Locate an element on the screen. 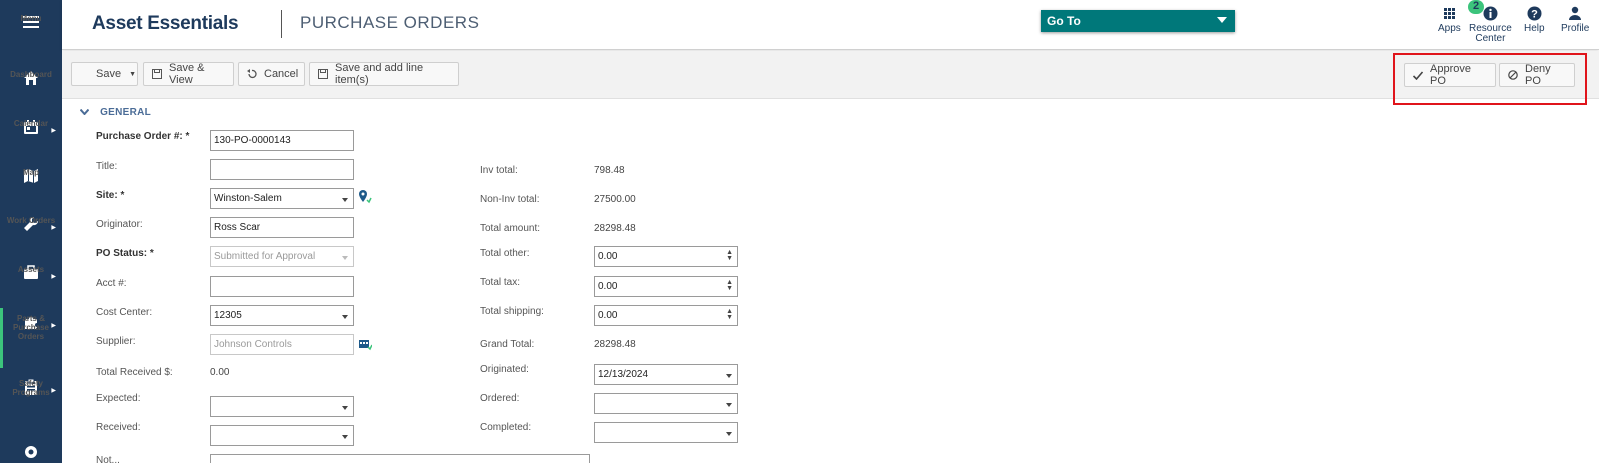 The width and height of the screenshot is (1599, 463). apps-label: Apps is located at coordinates (1449, 28).